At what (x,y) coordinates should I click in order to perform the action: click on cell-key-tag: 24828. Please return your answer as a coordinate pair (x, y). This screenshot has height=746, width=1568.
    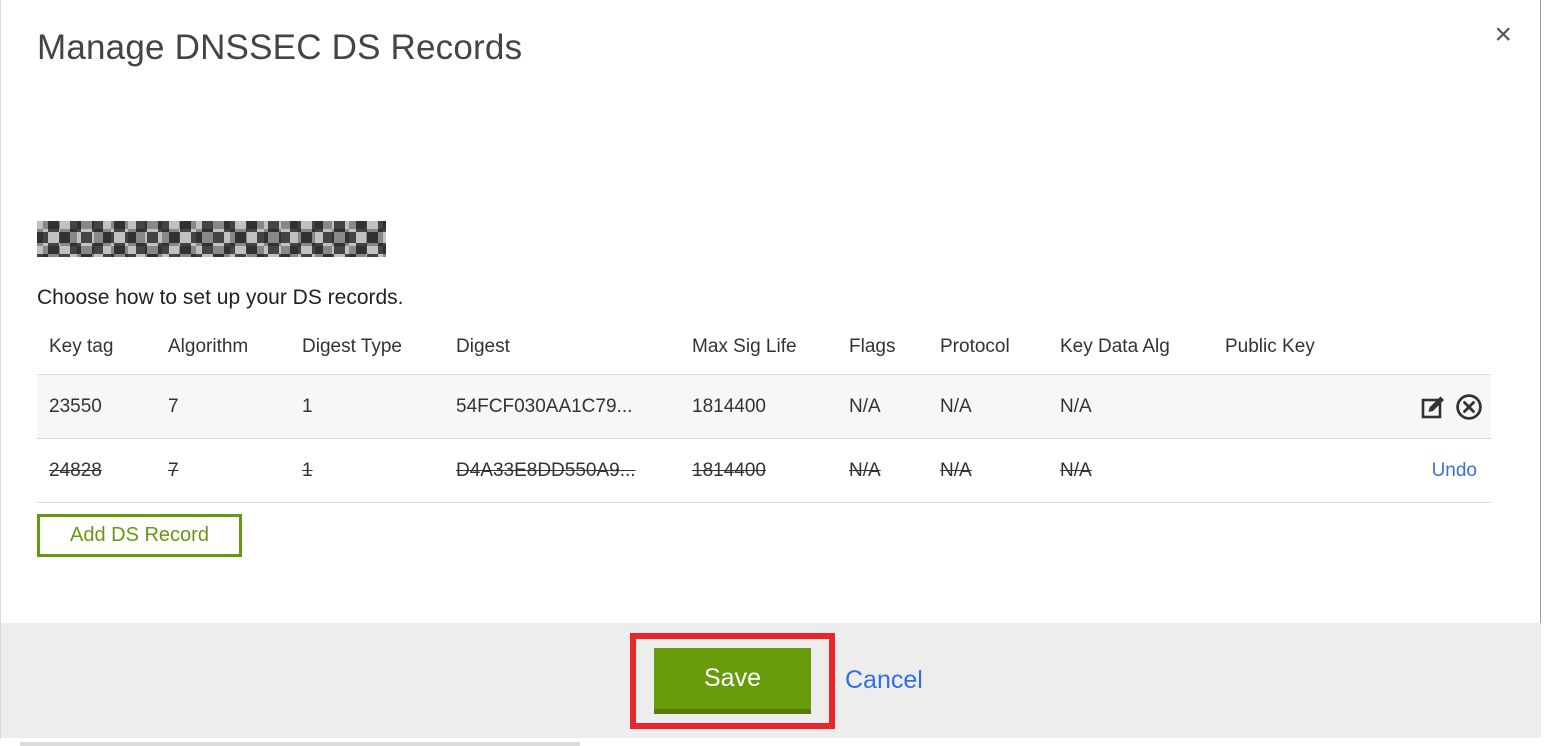
    Looking at the image, I should click on (96, 470).